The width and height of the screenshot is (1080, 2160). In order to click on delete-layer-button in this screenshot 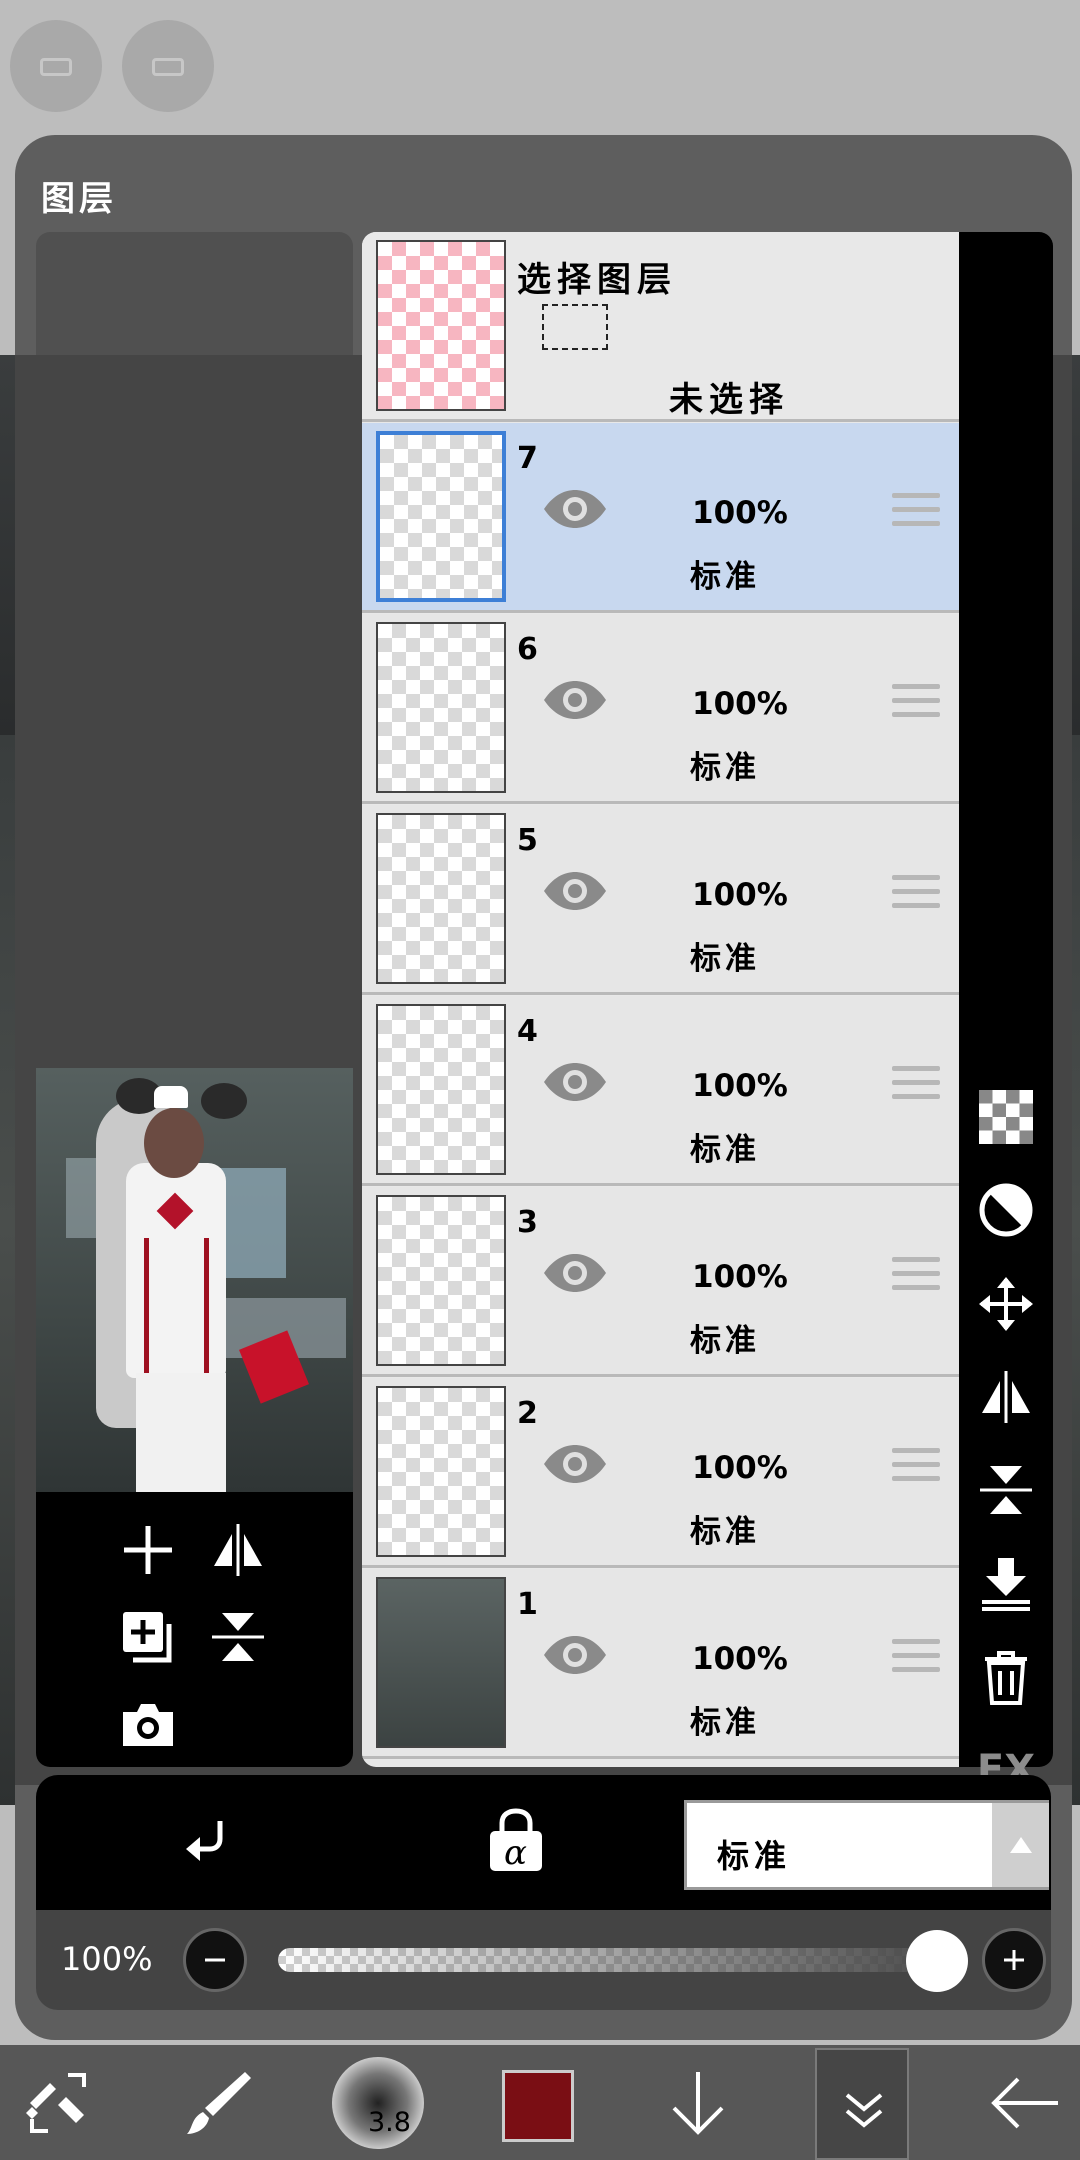, I will do `click(1006, 1677)`.